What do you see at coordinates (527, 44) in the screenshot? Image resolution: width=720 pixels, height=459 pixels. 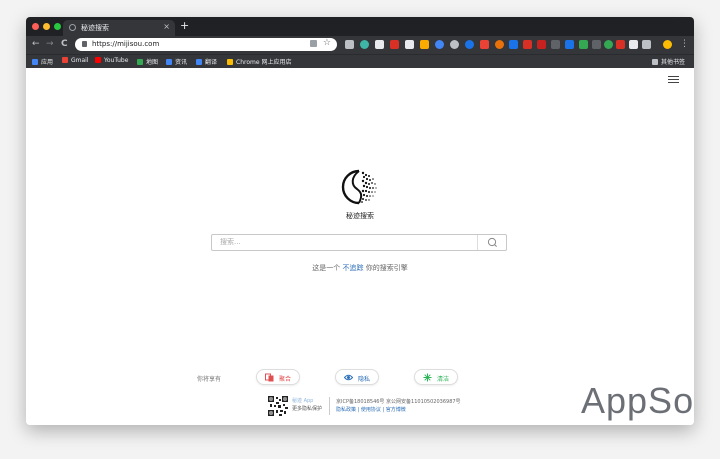 I see `extension-13-icon` at bounding box center [527, 44].